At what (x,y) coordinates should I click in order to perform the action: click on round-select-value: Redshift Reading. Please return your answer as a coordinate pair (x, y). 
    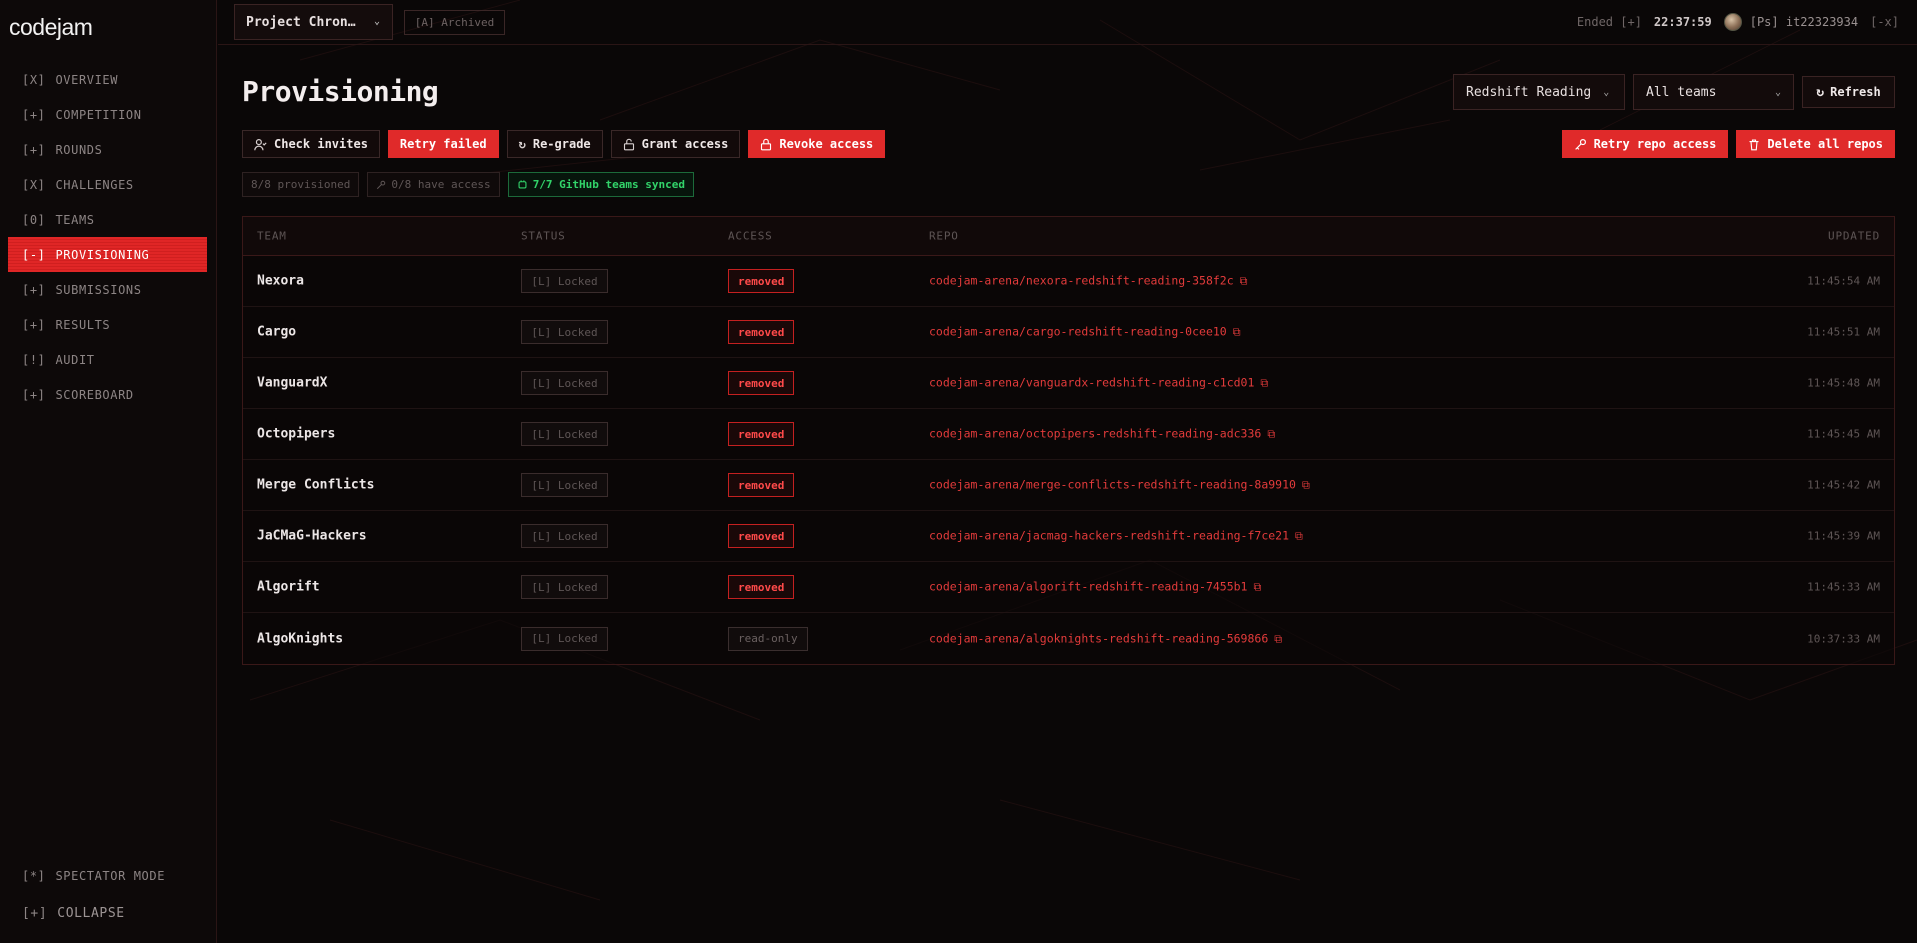
    Looking at the image, I should click on (1529, 92).